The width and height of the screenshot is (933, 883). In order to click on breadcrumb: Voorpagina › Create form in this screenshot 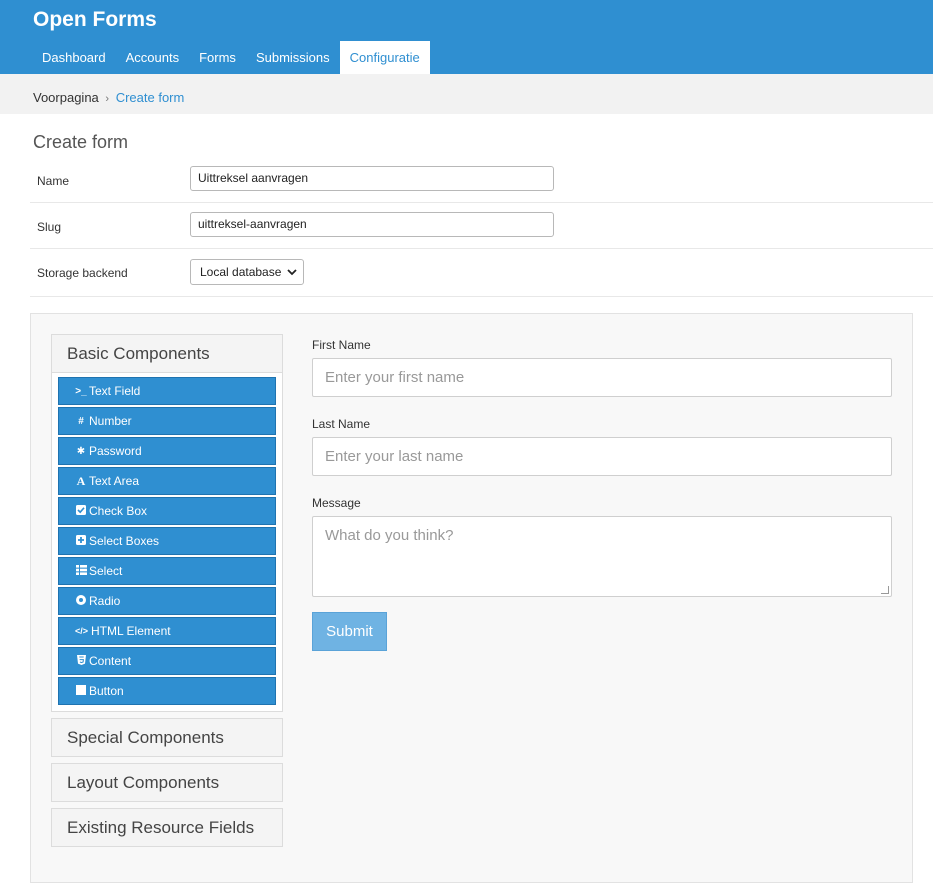, I will do `click(466, 94)`.